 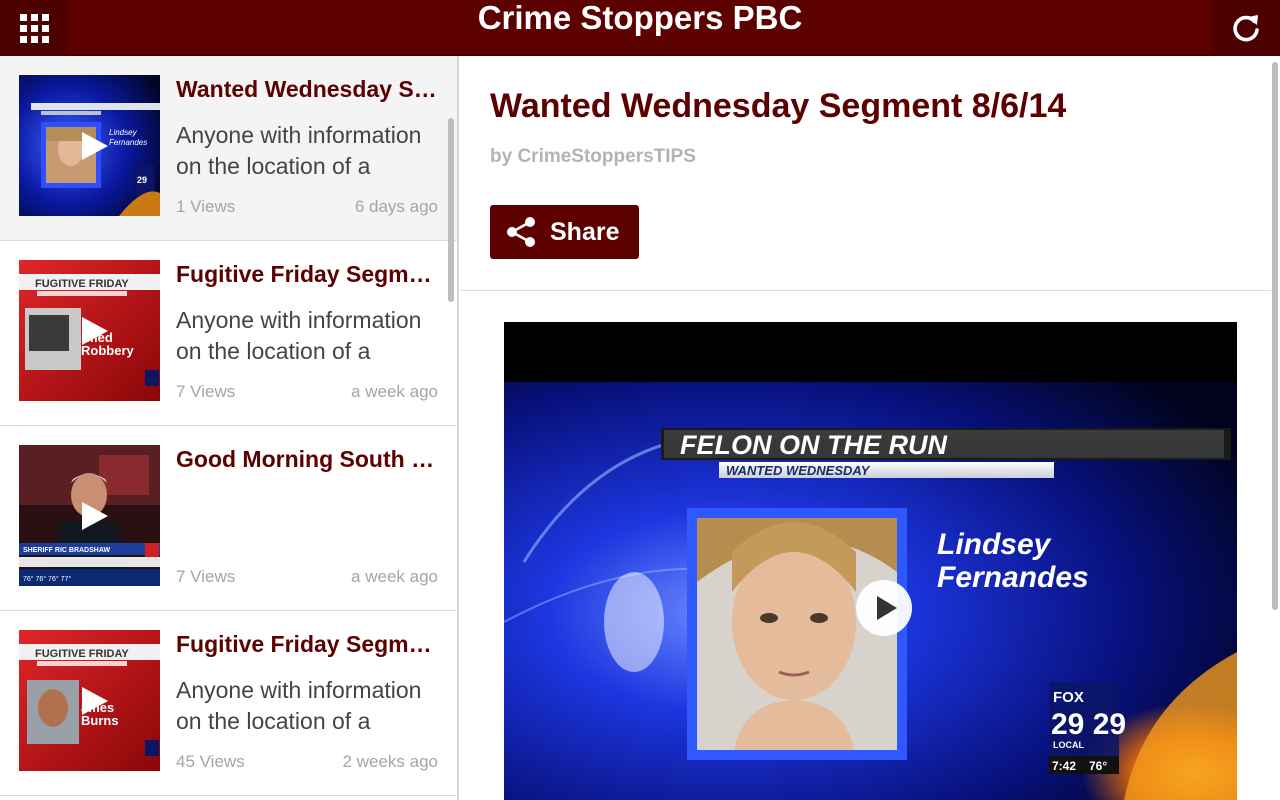 I want to click on video-thumbnail: SHERIFF RIC BRADSHAW 76° 76° 76° 77°, so click(x=89, y=515).